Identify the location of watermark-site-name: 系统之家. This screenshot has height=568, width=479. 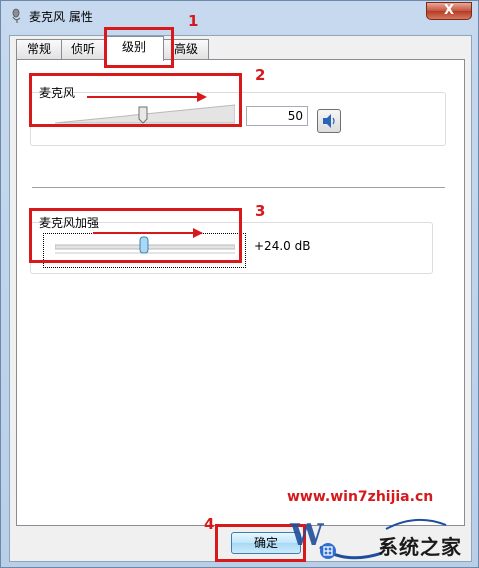
(420, 547).